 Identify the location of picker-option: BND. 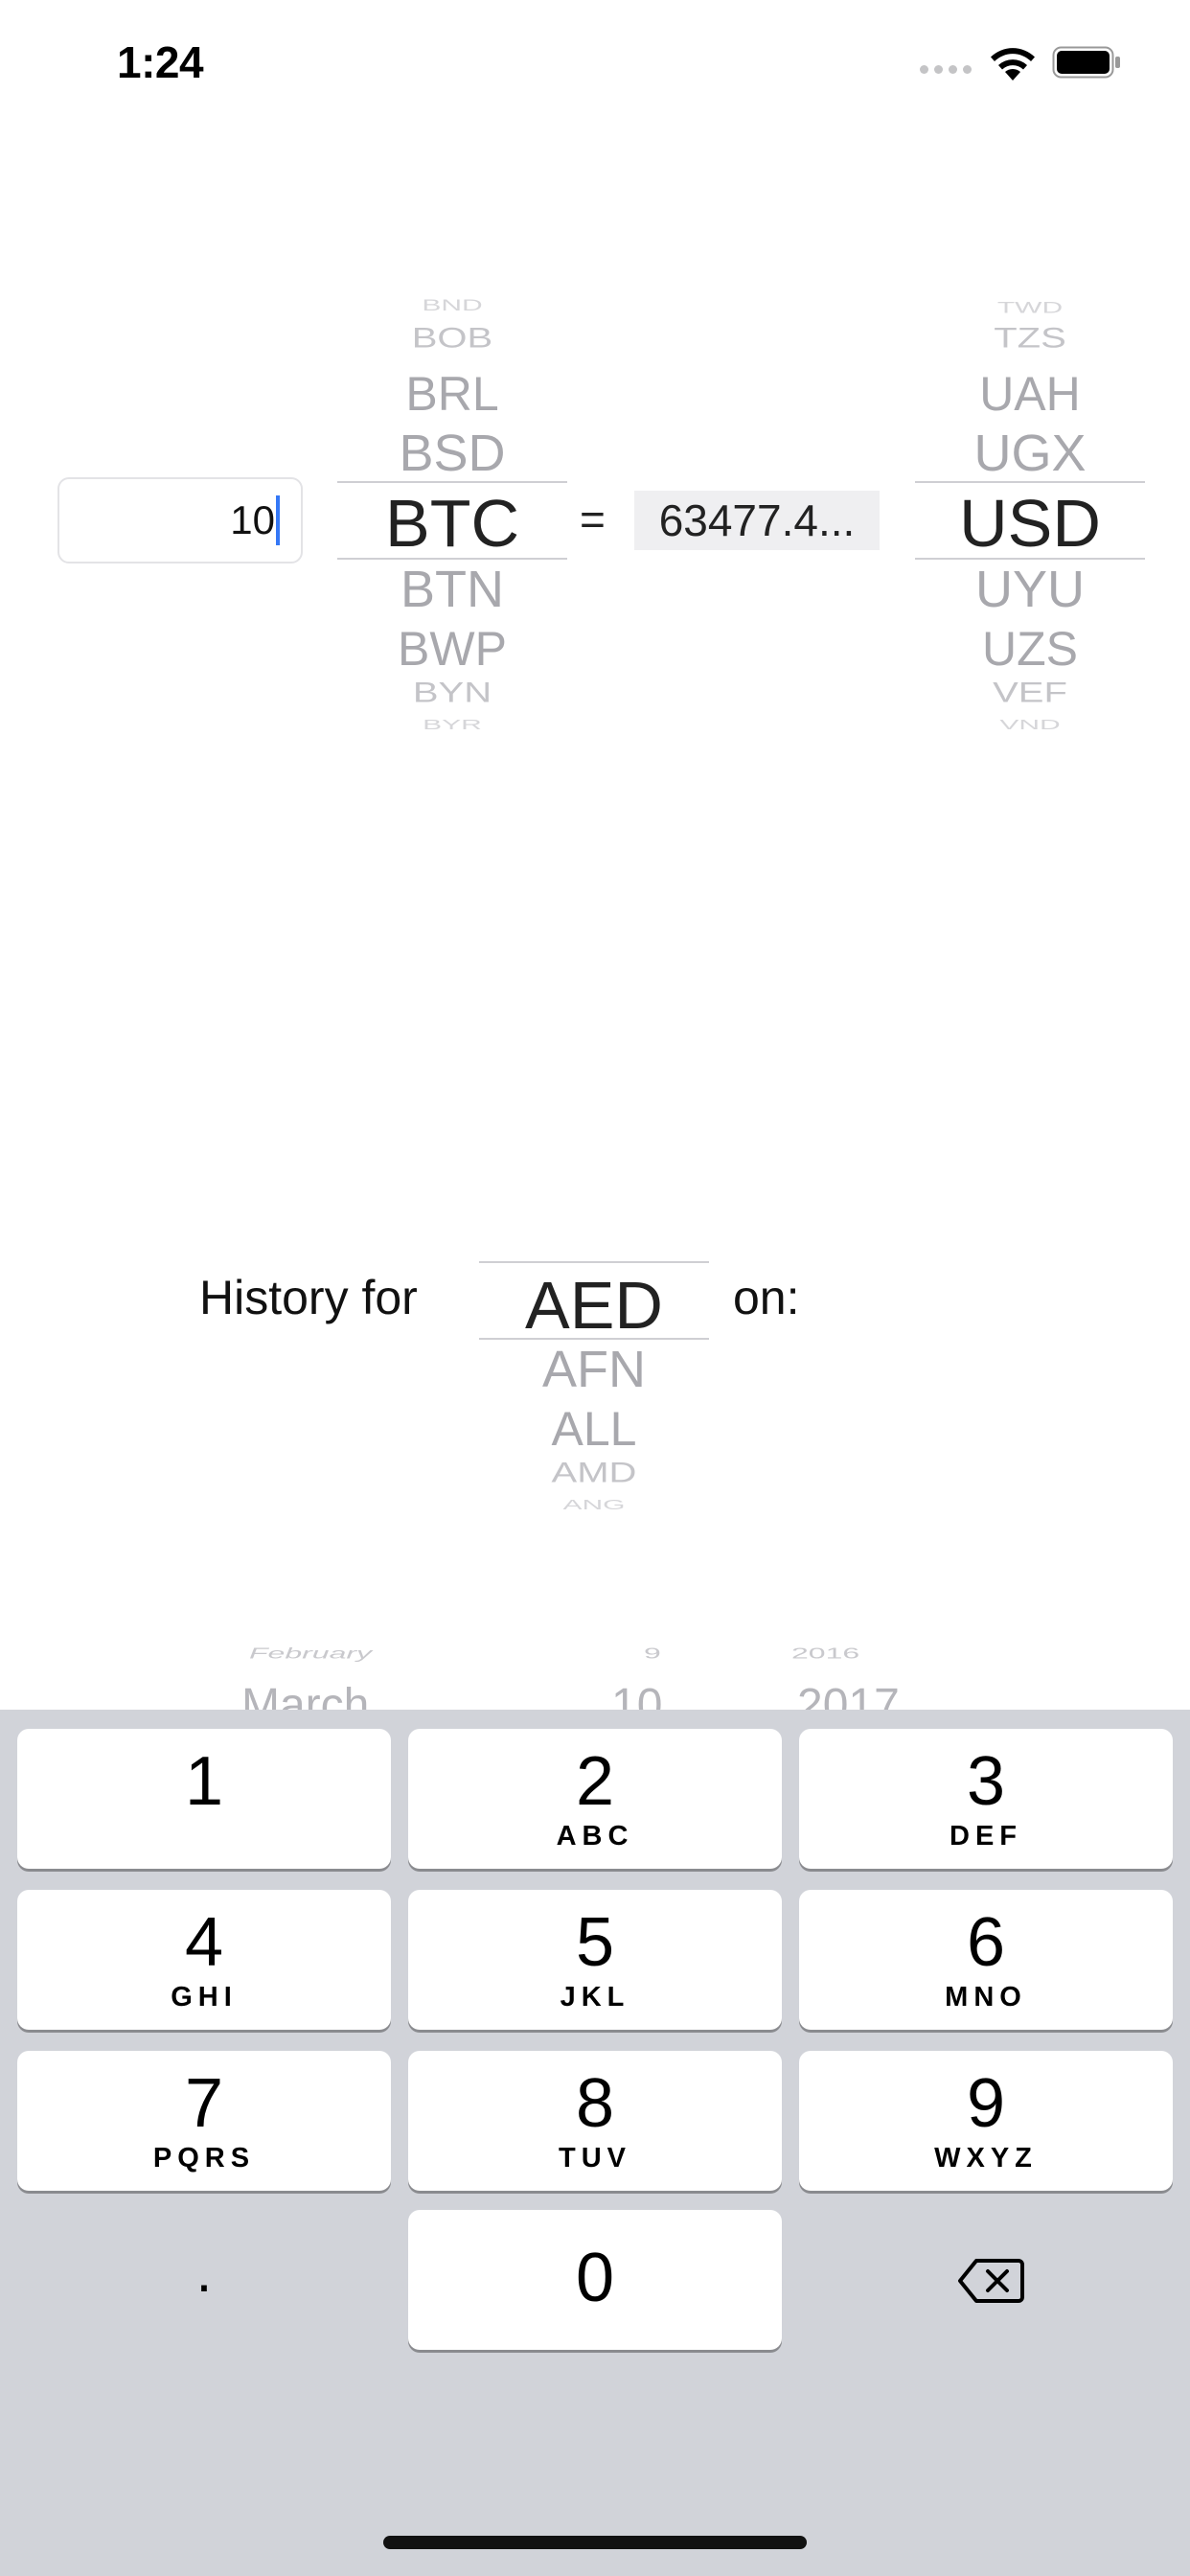
(452, 306).